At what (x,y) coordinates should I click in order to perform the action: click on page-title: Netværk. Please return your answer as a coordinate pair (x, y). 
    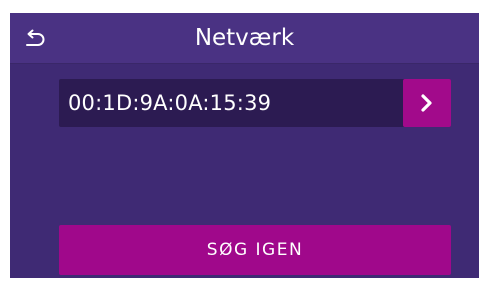
    Looking at the image, I should click on (244, 38).